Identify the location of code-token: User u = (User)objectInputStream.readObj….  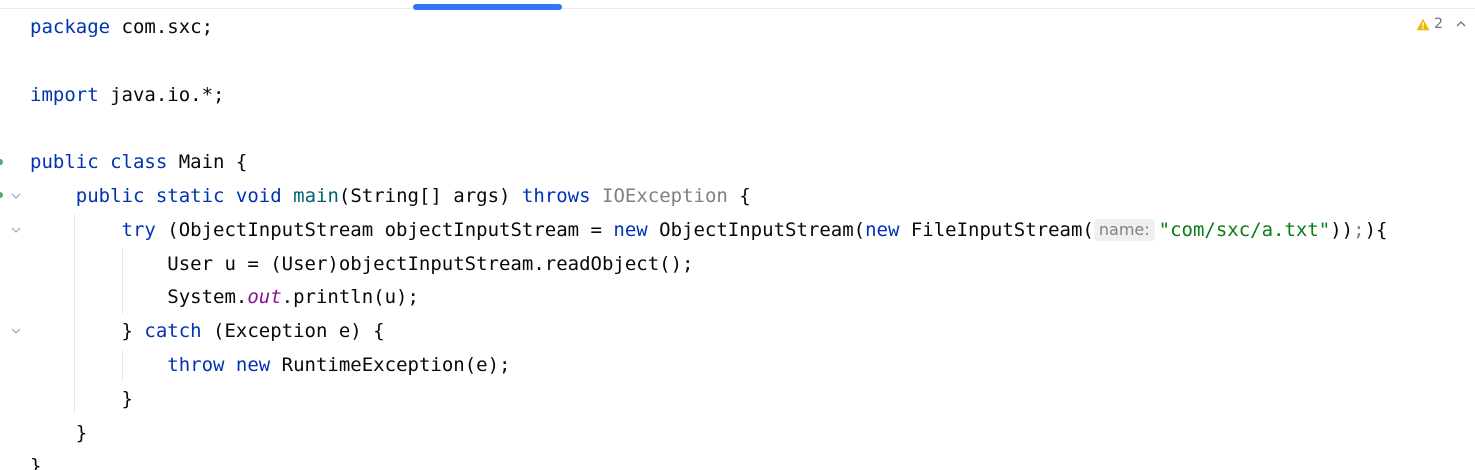
(362, 263).